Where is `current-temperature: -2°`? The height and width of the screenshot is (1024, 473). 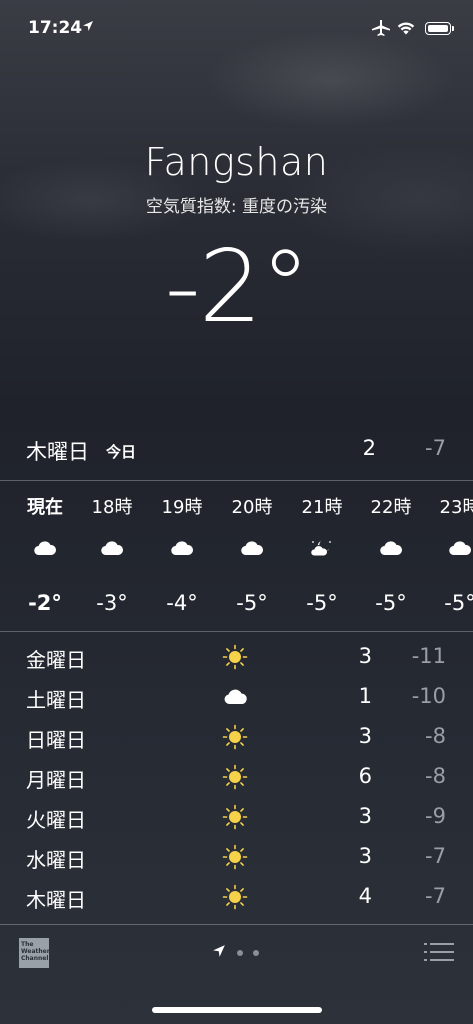
current-temperature: -2° is located at coordinates (237, 286).